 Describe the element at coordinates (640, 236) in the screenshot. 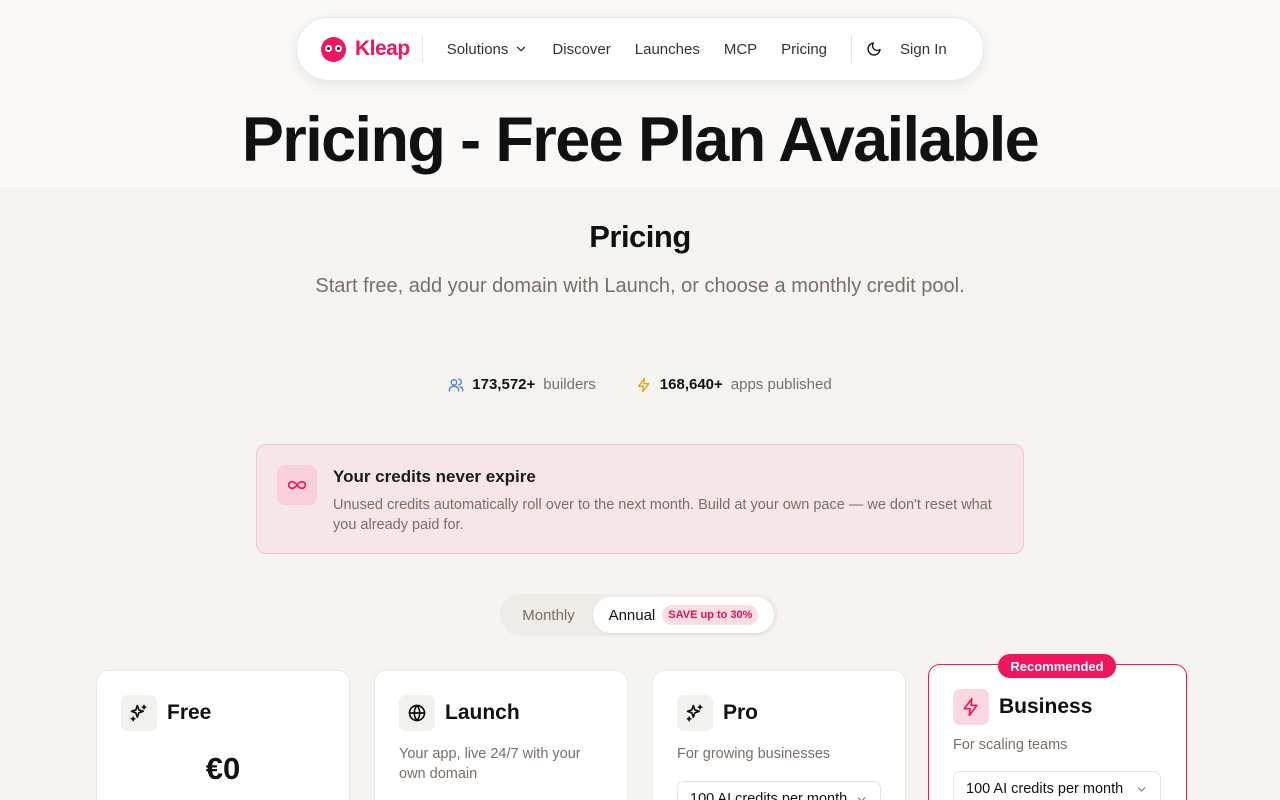

I see `pricing-heading: Pricing` at that location.